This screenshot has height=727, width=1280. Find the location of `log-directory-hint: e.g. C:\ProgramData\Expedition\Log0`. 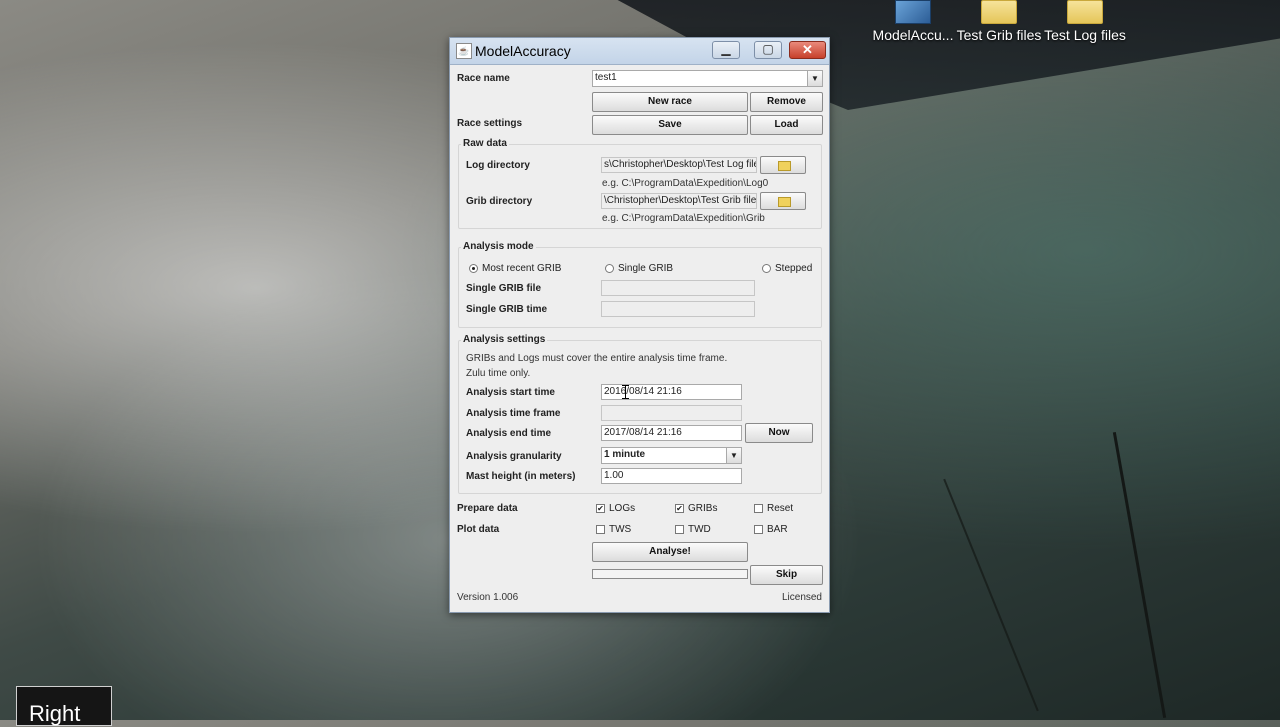

log-directory-hint: e.g. C:\ProgramData\Expedition\Log0 is located at coordinates (685, 183).